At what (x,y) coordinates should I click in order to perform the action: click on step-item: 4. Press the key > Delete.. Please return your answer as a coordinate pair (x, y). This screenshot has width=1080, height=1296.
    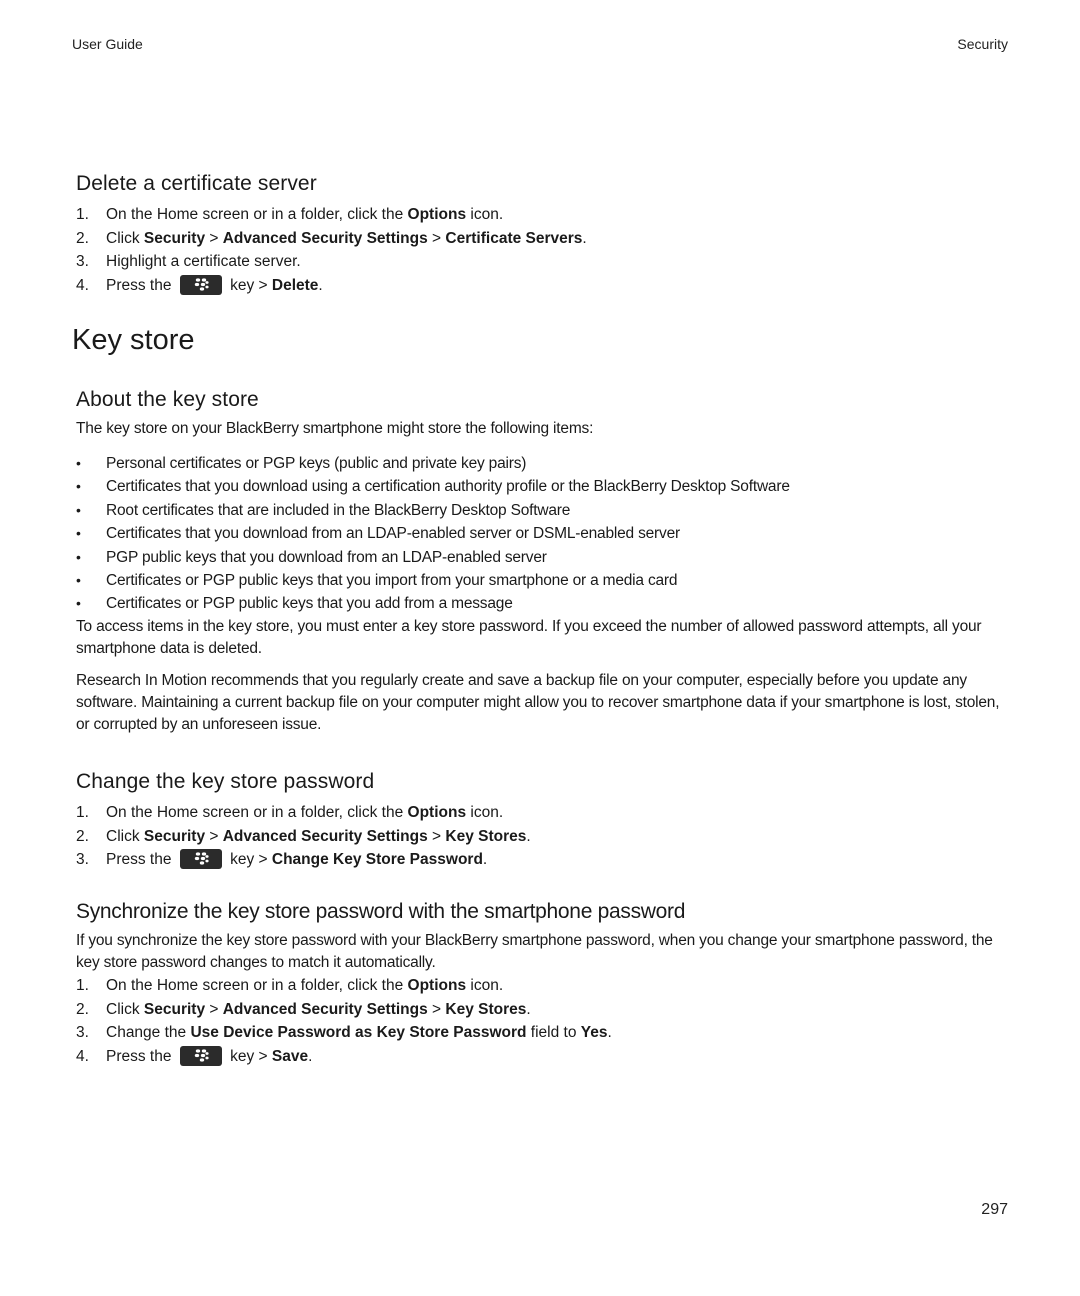
    Looking at the image, I should click on (541, 286).